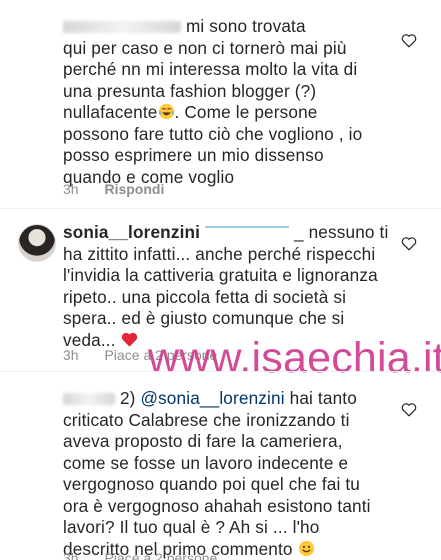 The height and width of the screenshot is (560, 441). Describe the element at coordinates (306, 548) in the screenshot. I see `smiling-face-emoji` at that location.